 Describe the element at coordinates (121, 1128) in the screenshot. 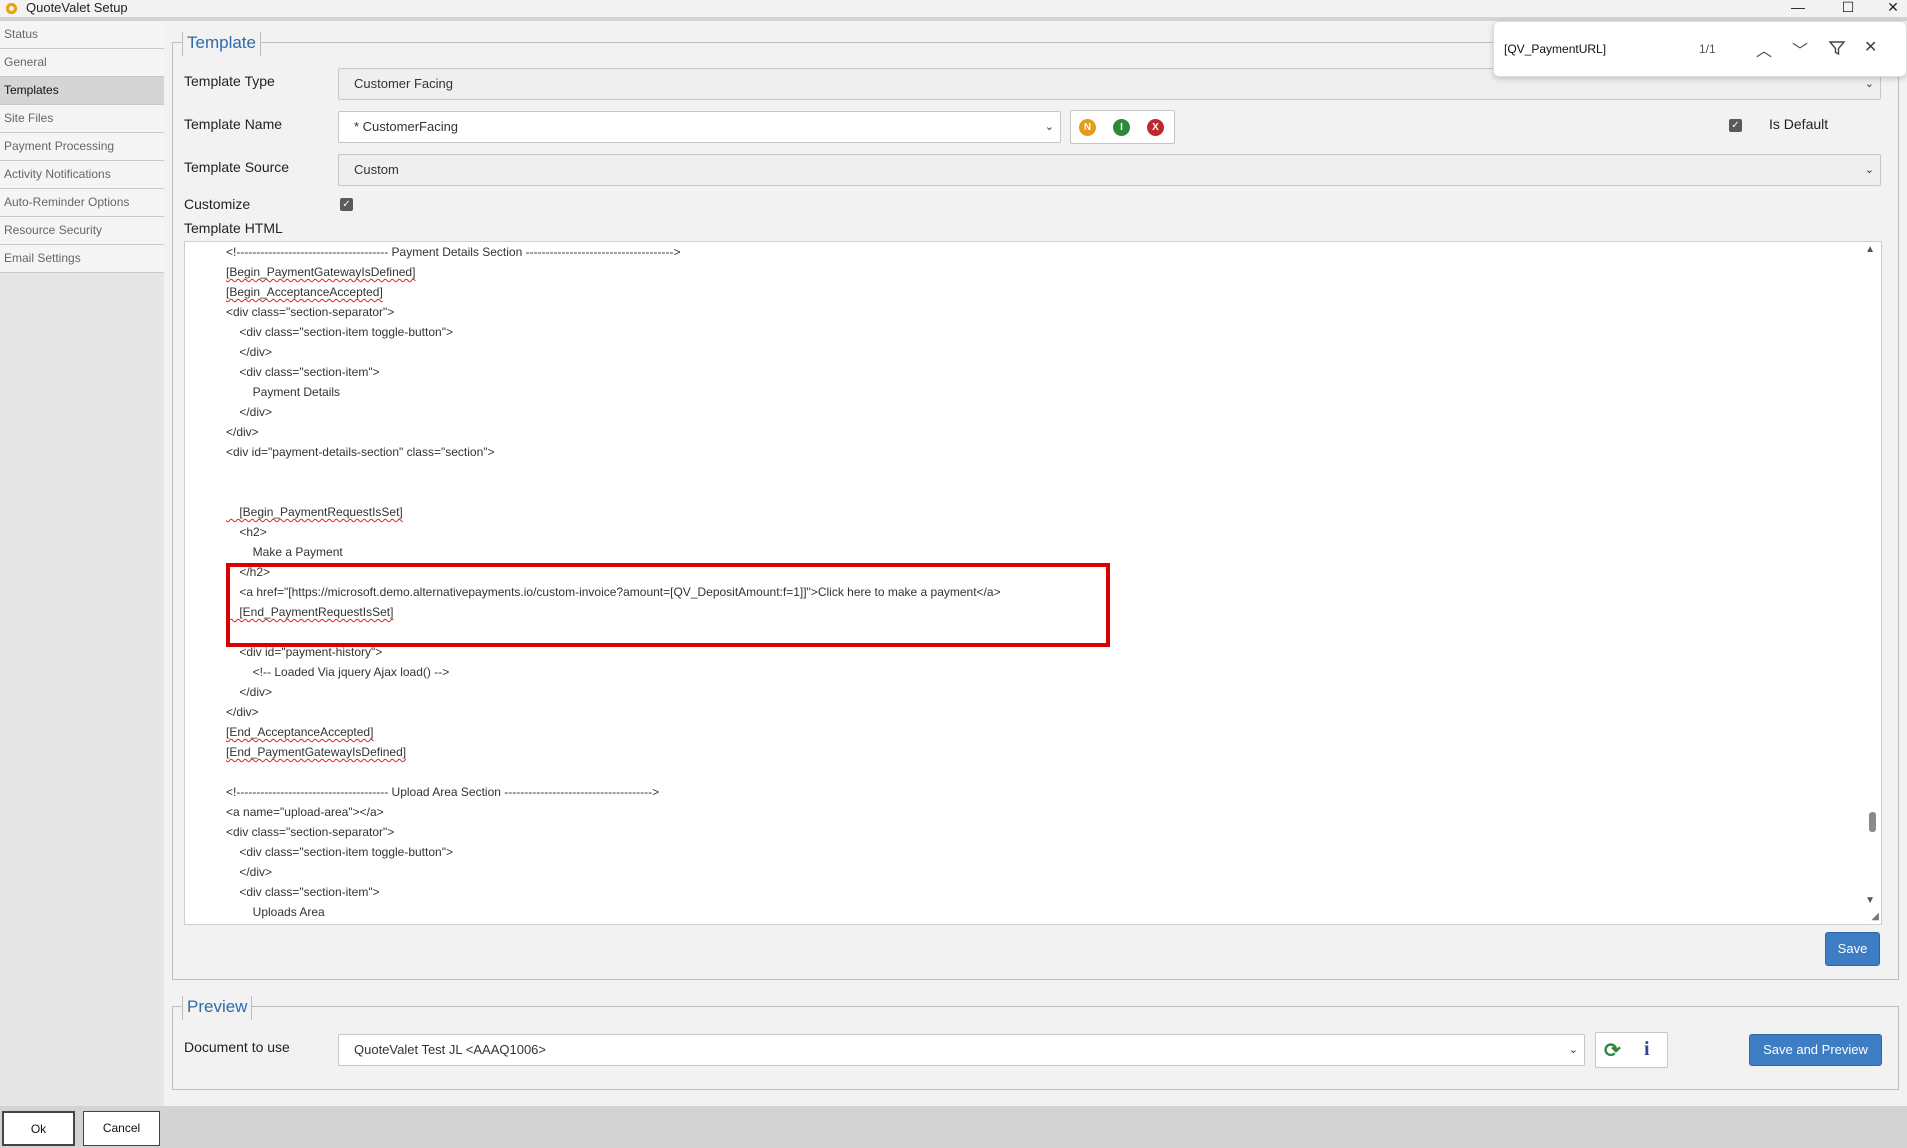

I see `cancel-button: Cancel` at that location.